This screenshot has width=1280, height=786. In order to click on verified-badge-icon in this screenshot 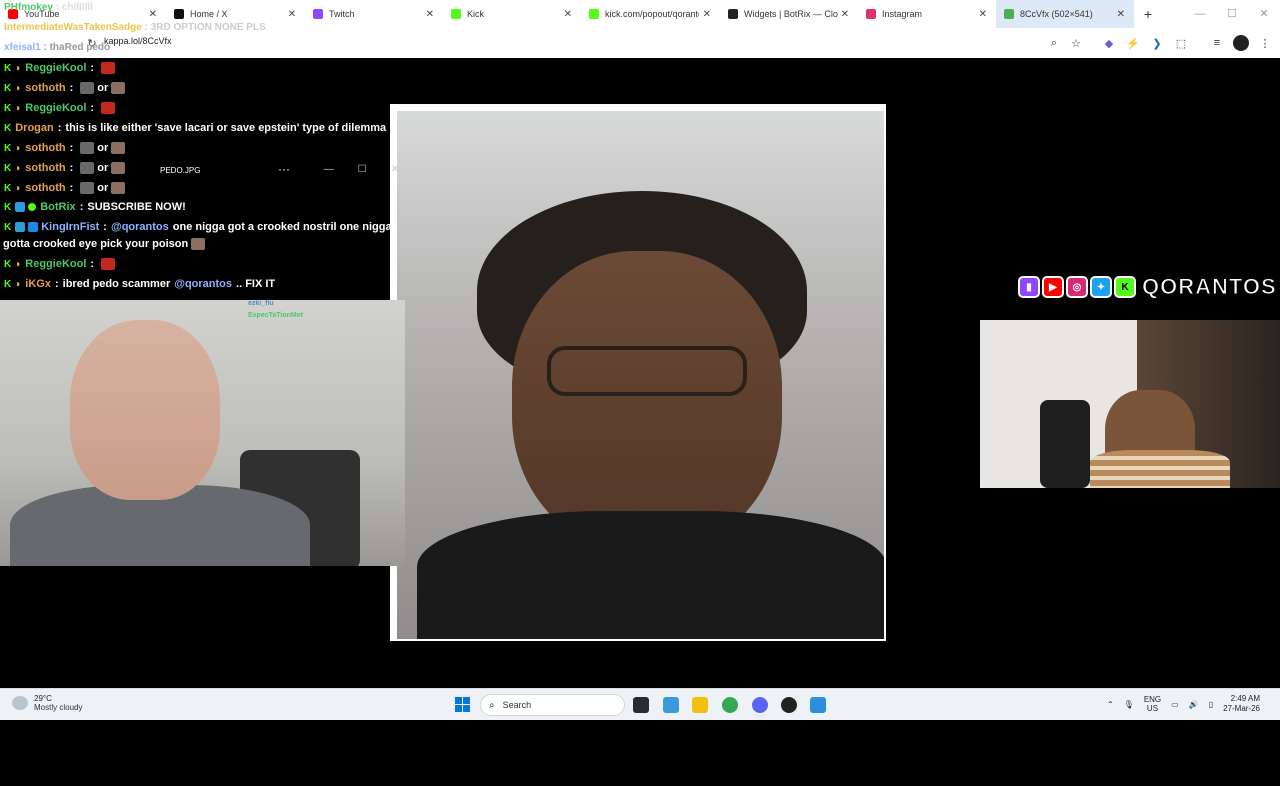, I will do `click(32, 207)`.